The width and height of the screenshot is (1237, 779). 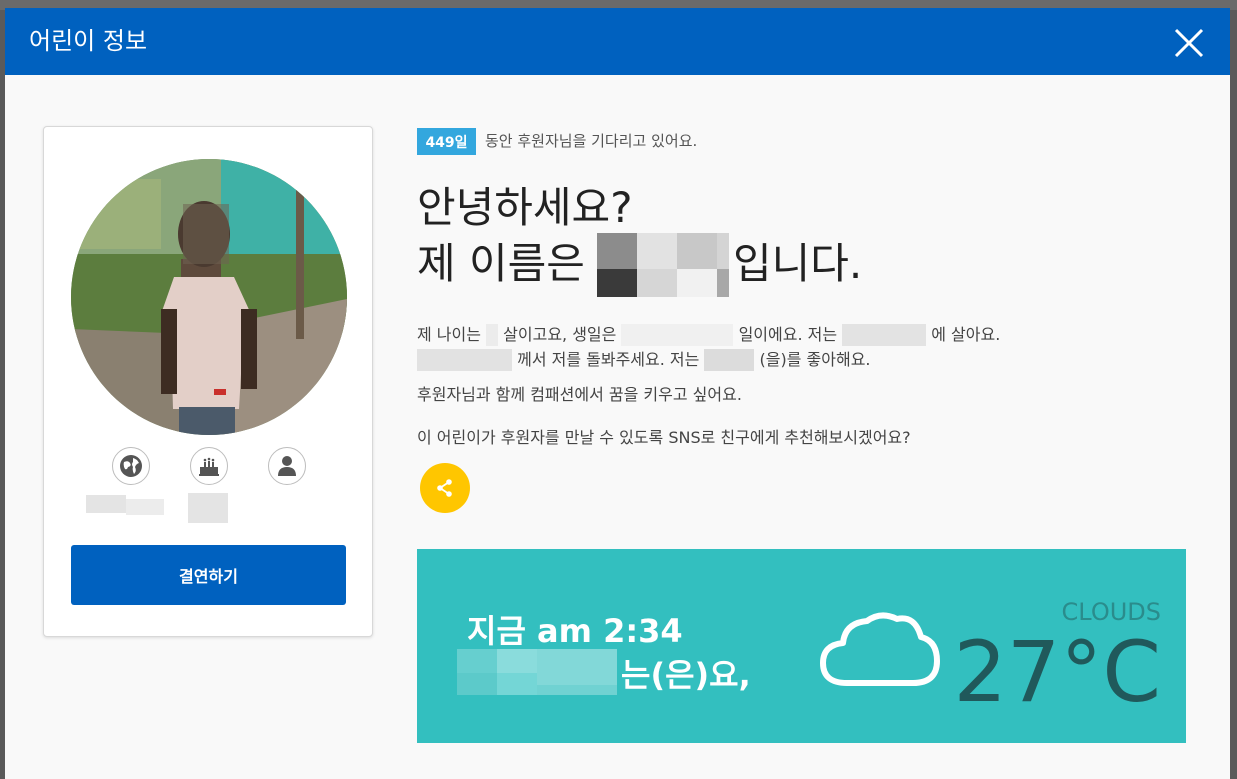 What do you see at coordinates (591, 141) in the screenshot?
I see `waiting-text: 동안 후원자님을 기다리고 있어요.` at bounding box center [591, 141].